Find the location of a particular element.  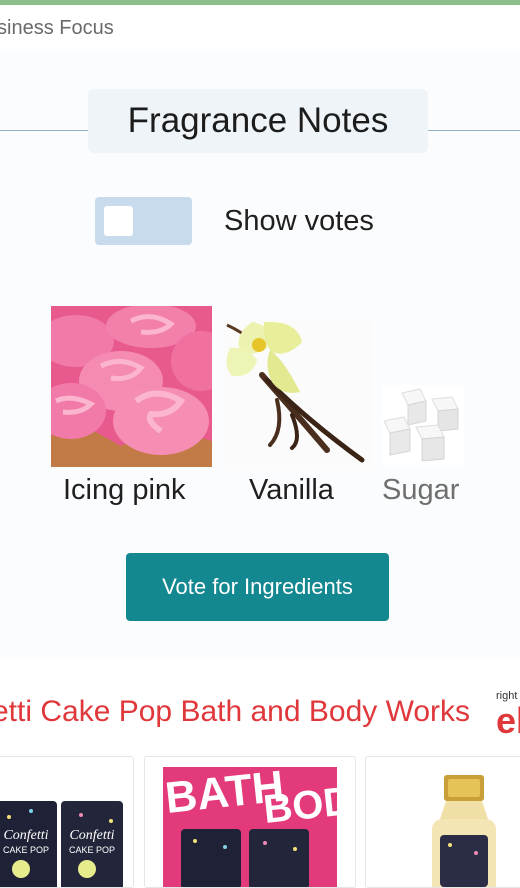

ingredient-name-sugar: Sugar is located at coordinates (421, 490).